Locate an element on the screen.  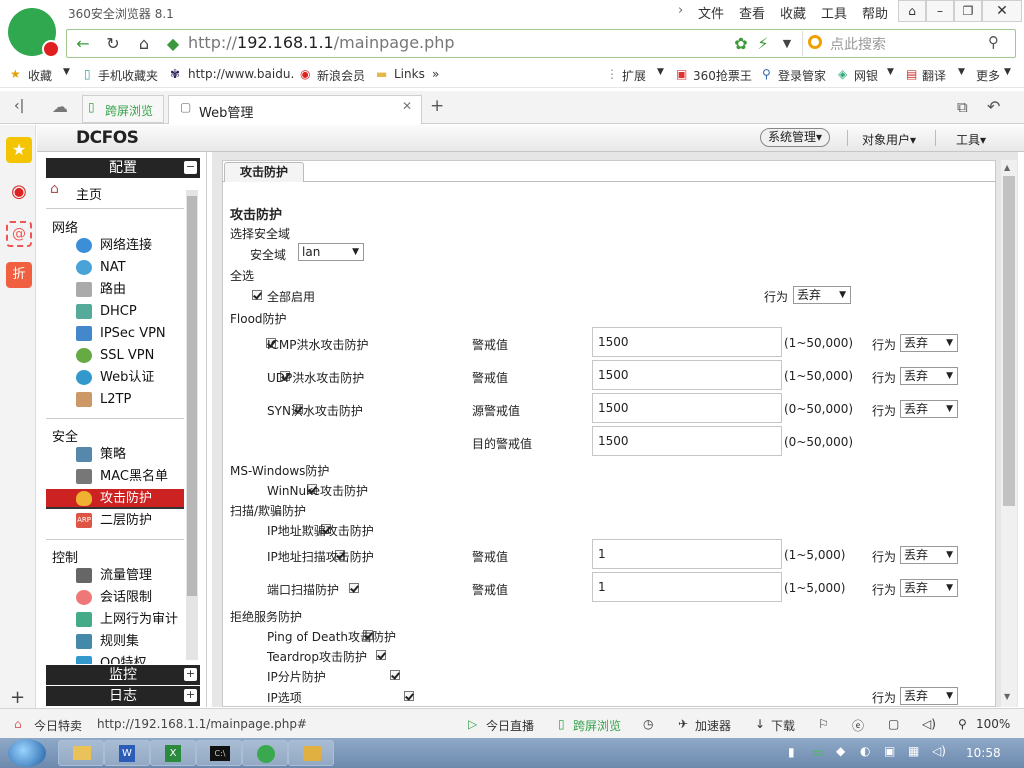
nav-header-monitor: 监控 + is located at coordinates (123, 675).